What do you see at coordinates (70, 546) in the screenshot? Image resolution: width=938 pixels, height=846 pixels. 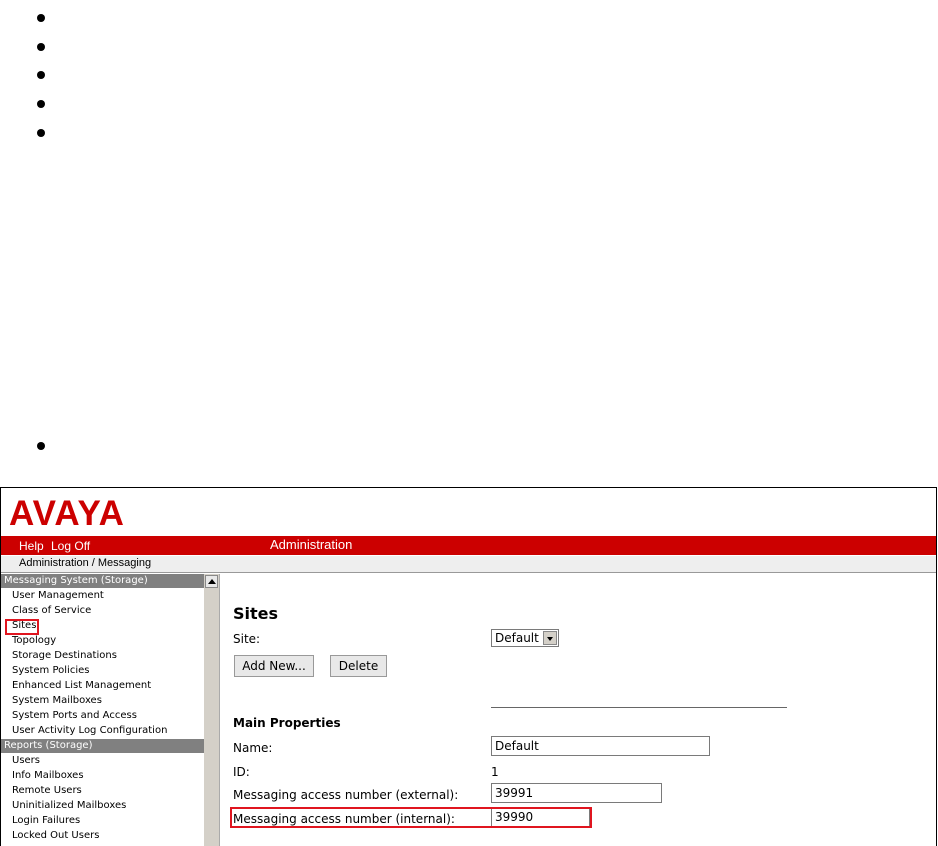 I see `log-off-link: Log Off` at bounding box center [70, 546].